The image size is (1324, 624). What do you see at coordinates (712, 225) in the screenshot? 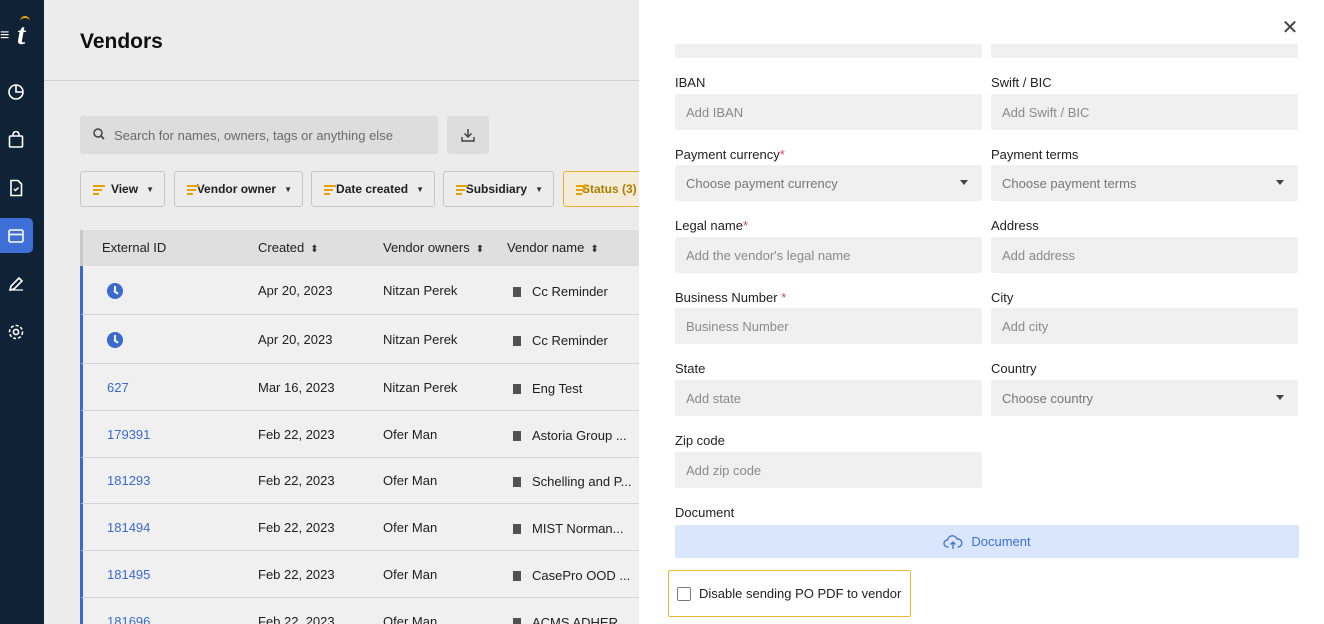
I see `legal-name-label: Legal name*` at bounding box center [712, 225].